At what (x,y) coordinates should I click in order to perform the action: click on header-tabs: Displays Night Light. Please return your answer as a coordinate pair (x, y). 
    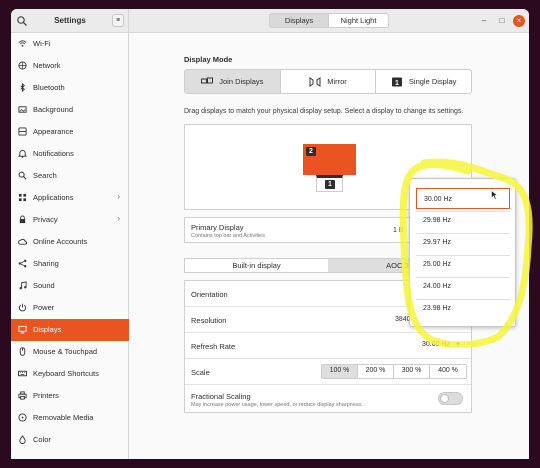
    Looking at the image, I should click on (329, 20).